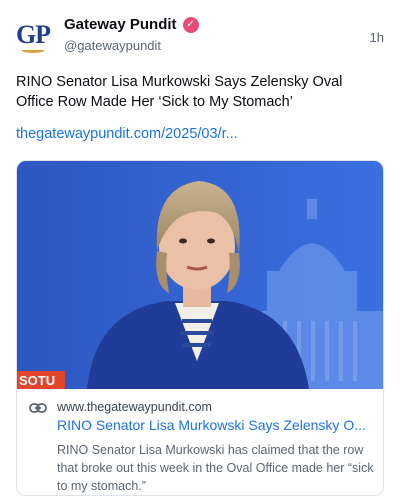  Describe the element at coordinates (120, 24) in the screenshot. I see `author-display-name: Gateway Pundit` at that location.